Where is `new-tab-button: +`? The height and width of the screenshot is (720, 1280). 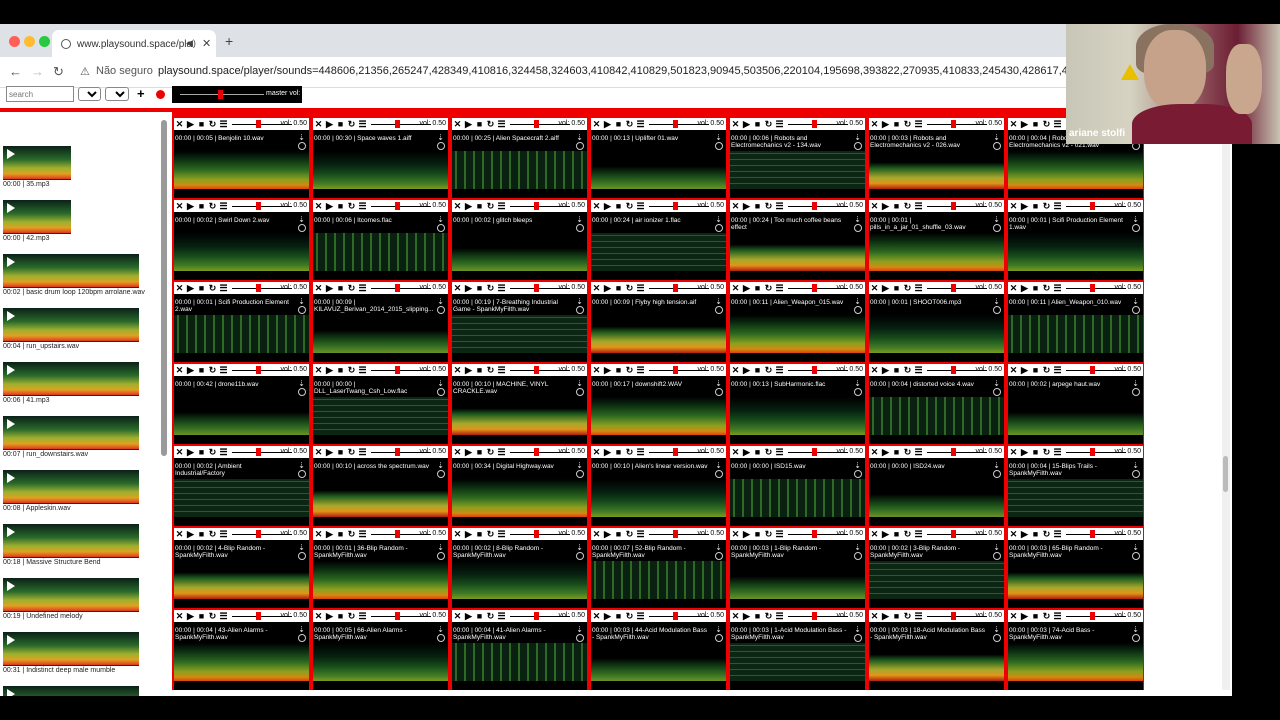
new-tab-button: + is located at coordinates (229, 41).